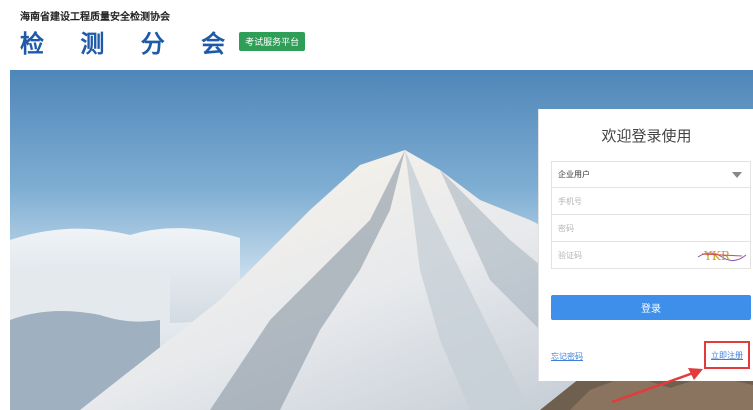 The height and width of the screenshot is (410, 753). What do you see at coordinates (567, 356) in the screenshot?
I see `forgot-password-link: 忘记密码` at bounding box center [567, 356].